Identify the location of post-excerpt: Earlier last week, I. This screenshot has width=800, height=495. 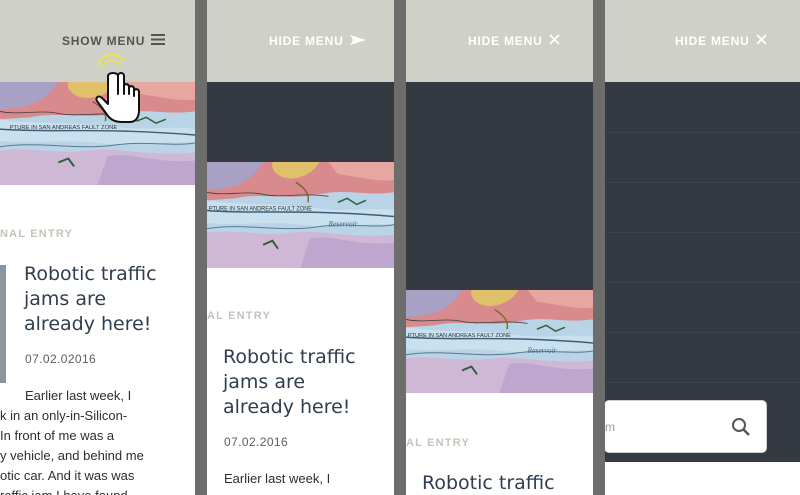
(277, 479).